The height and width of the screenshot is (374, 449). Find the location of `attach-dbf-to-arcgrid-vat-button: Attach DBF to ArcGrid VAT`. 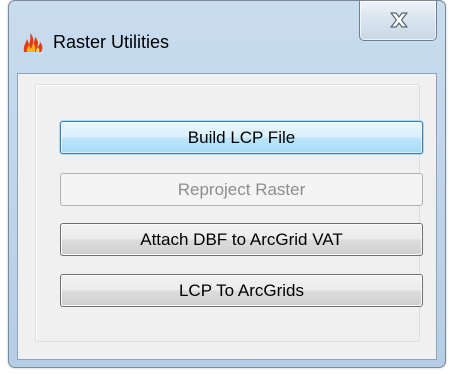

attach-dbf-to-arcgrid-vat-button: Attach DBF to ArcGrid VAT is located at coordinates (241, 239).